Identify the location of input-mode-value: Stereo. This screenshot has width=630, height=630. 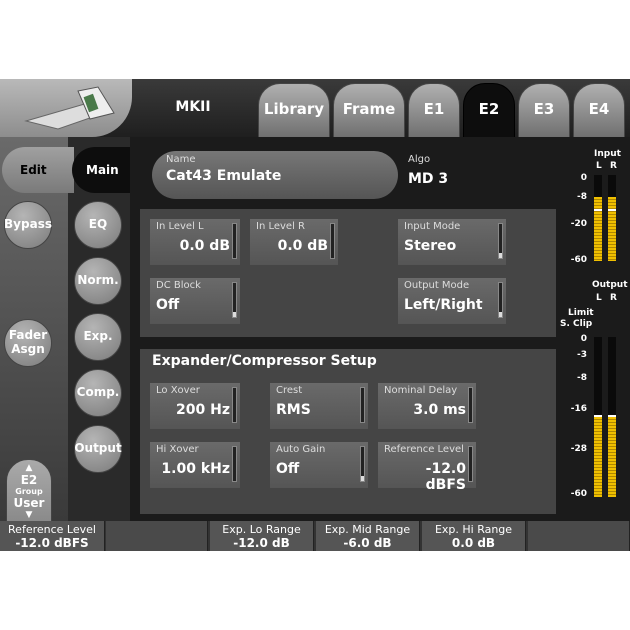
(430, 246).